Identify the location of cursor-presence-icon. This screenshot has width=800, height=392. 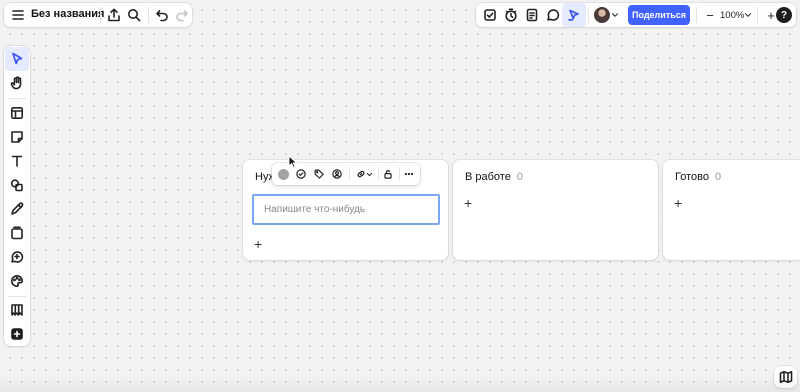
(574, 15).